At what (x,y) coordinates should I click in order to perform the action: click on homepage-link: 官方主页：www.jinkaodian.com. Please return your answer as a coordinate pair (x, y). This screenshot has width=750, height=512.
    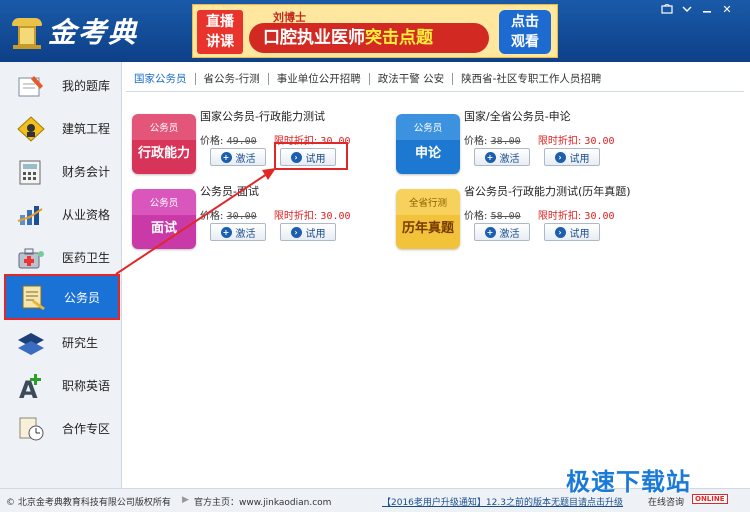
    Looking at the image, I should click on (262, 501).